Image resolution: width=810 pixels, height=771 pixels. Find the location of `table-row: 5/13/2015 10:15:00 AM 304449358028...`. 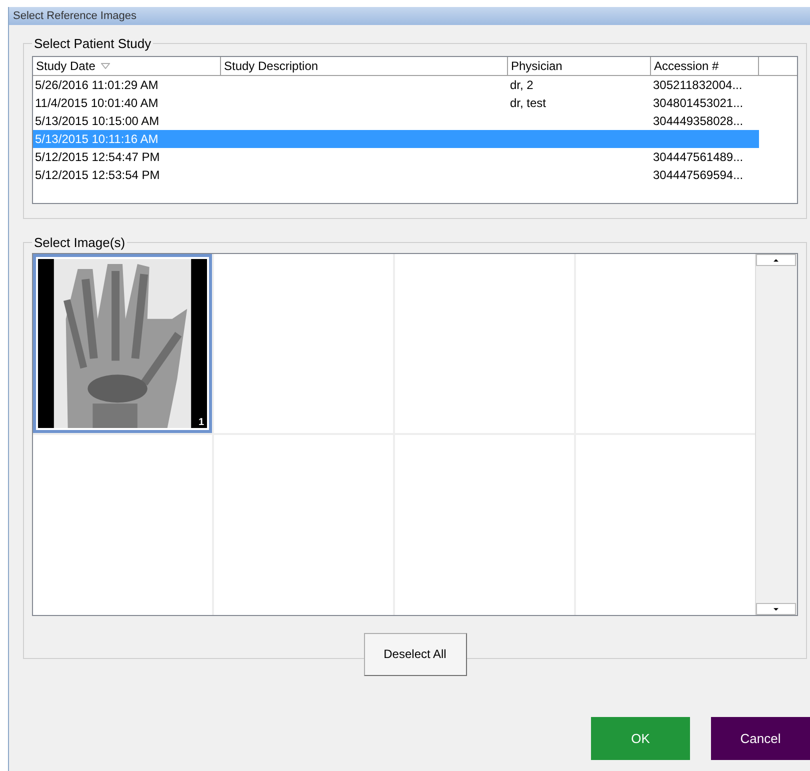

table-row: 5/13/2015 10:15:00 AM 304449358028... is located at coordinates (396, 121).